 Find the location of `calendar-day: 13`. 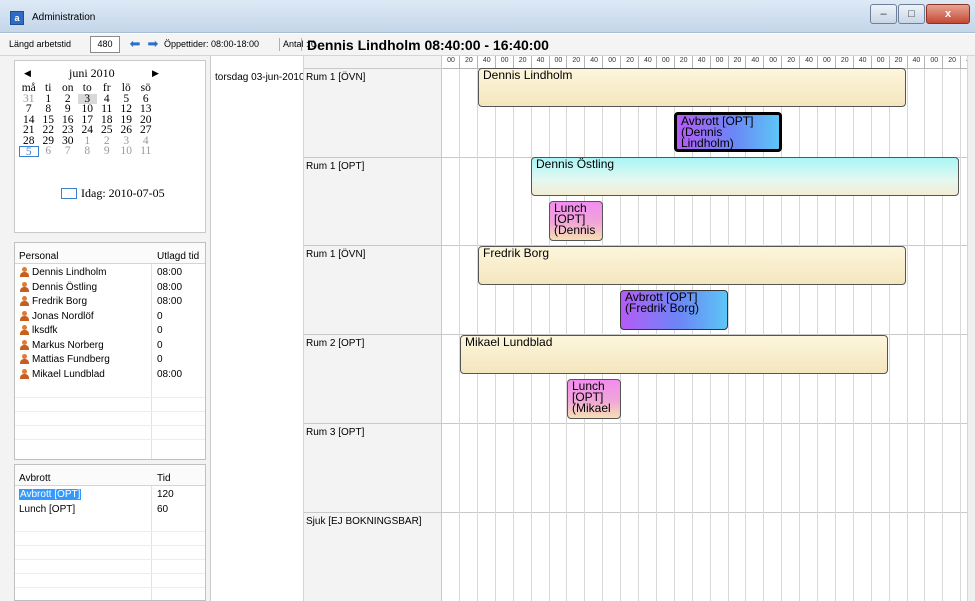

calendar-day: 13 is located at coordinates (146, 109).